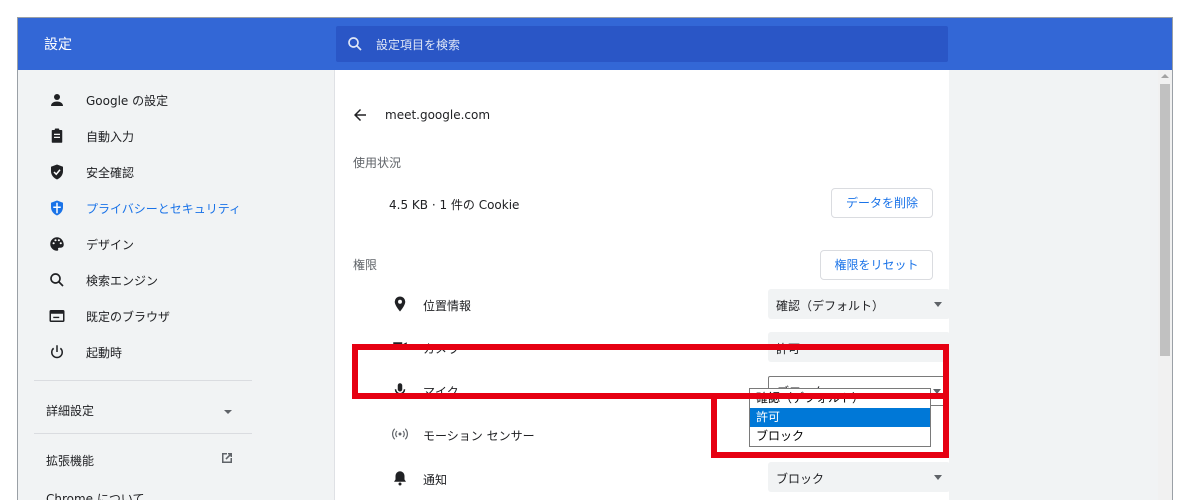 The height and width of the screenshot is (500, 1200). I want to click on location-select: 確認（デフォルト）, so click(859, 304).